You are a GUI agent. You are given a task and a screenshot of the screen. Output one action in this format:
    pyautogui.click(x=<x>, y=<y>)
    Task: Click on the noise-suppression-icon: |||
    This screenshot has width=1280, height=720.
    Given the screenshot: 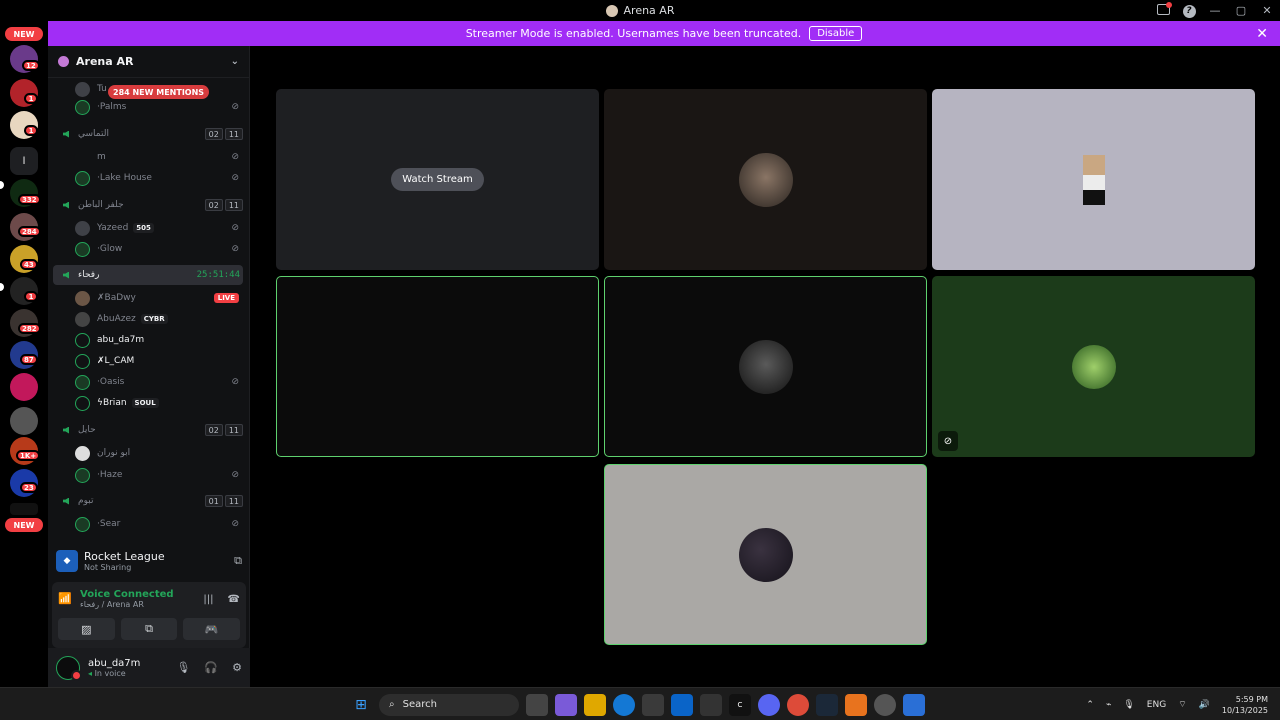 What is the action you would take?
    pyautogui.click(x=208, y=599)
    